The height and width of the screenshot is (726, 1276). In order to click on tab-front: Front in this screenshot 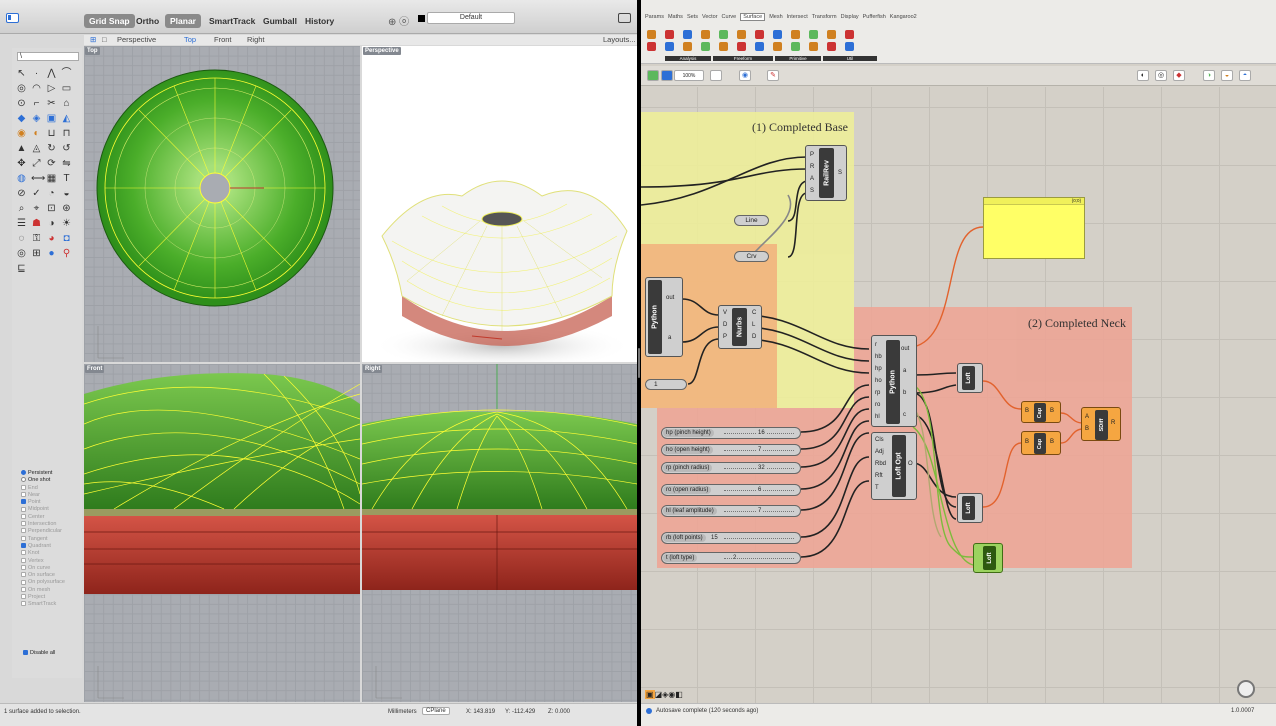, I will do `click(223, 39)`.